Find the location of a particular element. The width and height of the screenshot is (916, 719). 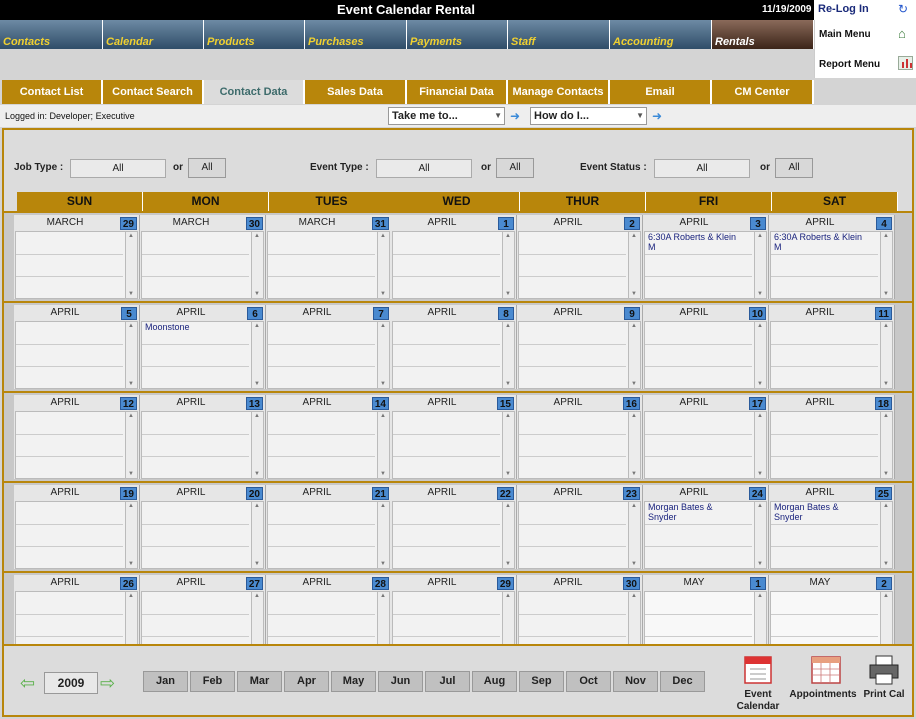

month-button-apr: Apr is located at coordinates (306, 681).